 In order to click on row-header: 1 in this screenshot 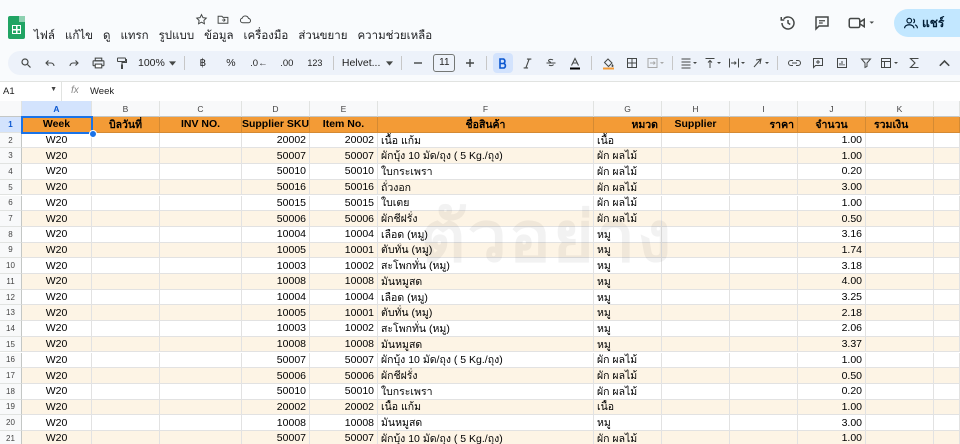, I will do `click(11, 125)`.